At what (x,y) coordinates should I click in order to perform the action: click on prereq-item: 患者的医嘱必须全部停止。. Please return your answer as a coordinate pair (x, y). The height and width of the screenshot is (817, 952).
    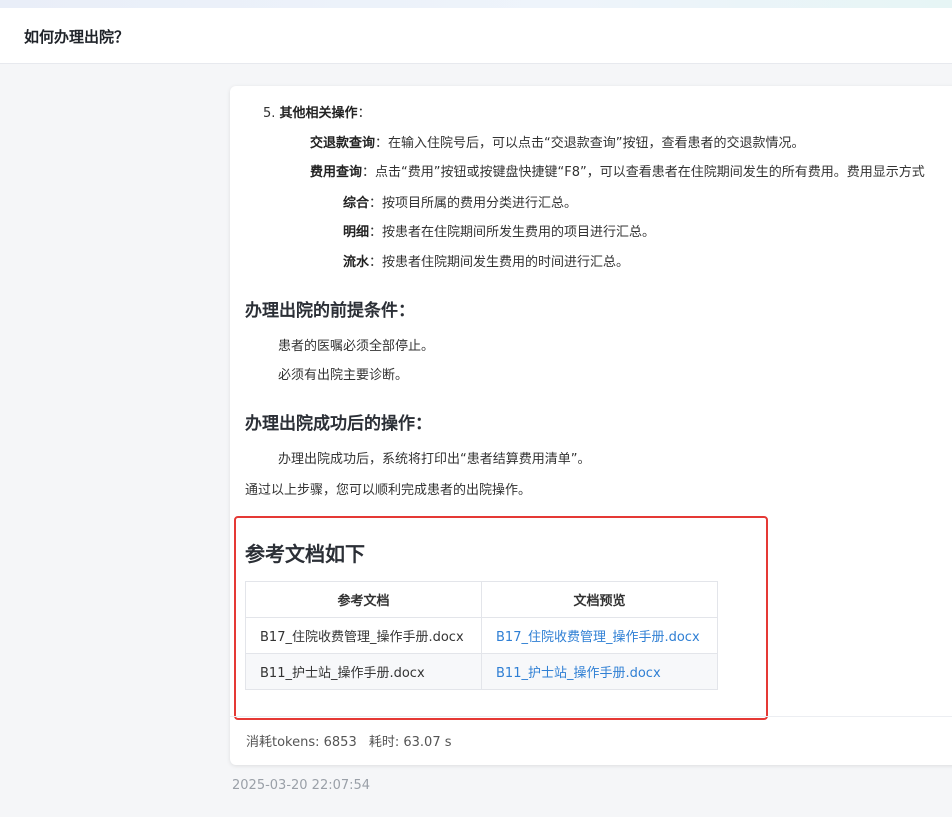
    Looking at the image, I should click on (356, 346).